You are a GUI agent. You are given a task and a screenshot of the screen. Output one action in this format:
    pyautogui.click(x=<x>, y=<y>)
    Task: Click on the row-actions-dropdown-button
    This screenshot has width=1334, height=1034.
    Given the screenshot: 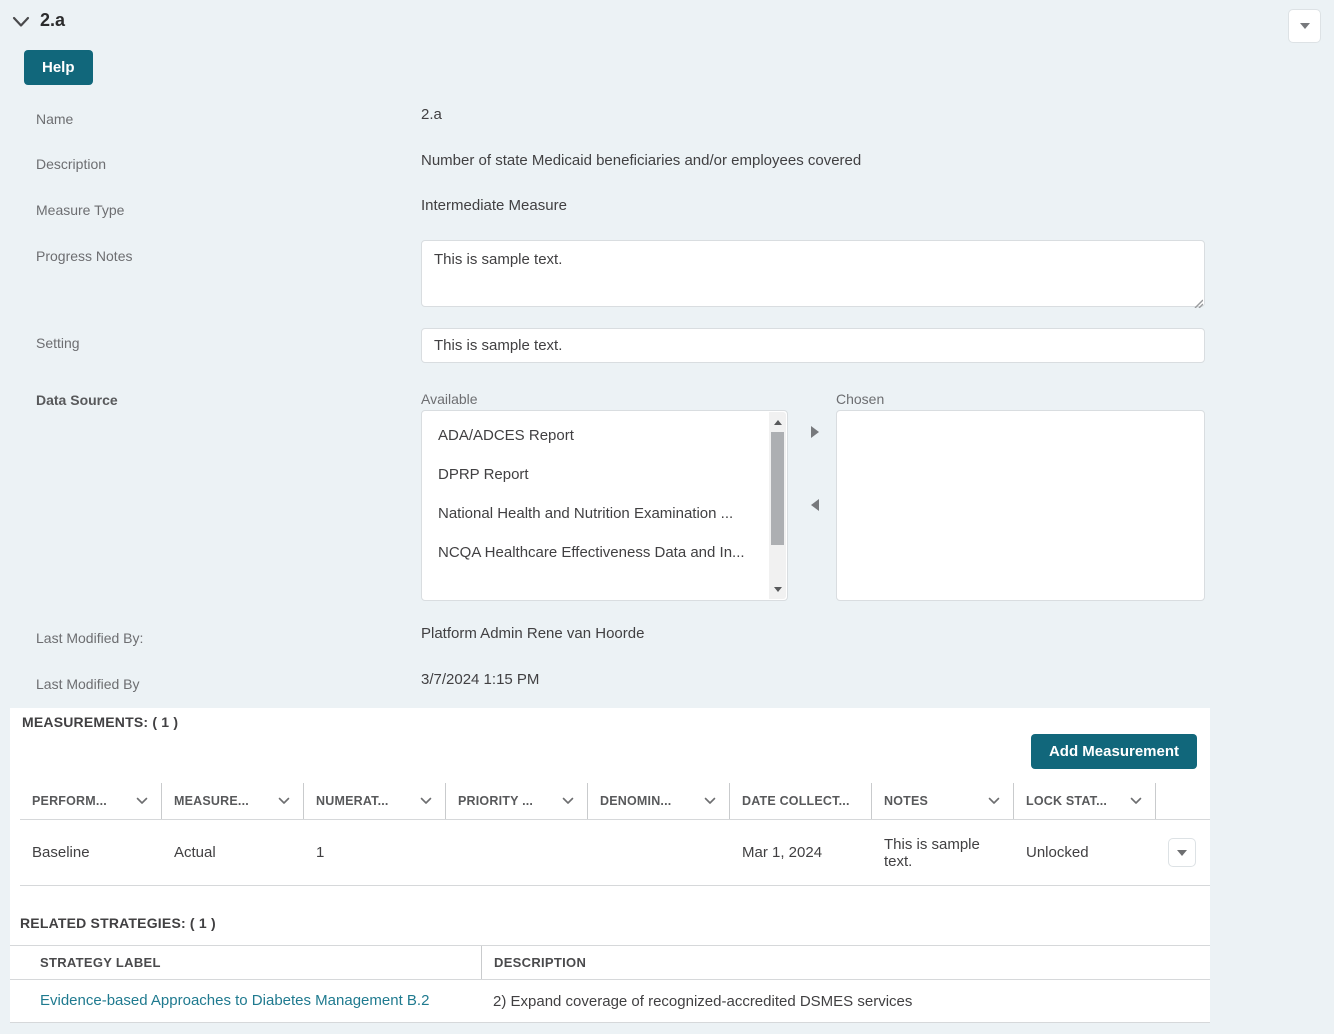 What is the action you would take?
    pyautogui.click(x=1182, y=852)
    